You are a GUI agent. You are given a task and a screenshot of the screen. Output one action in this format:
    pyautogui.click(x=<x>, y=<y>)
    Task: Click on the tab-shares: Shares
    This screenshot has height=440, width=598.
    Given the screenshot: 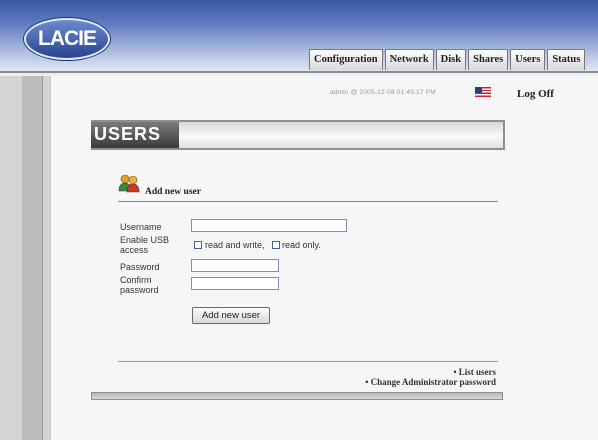 What is the action you would take?
    pyautogui.click(x=488, y=59)
    